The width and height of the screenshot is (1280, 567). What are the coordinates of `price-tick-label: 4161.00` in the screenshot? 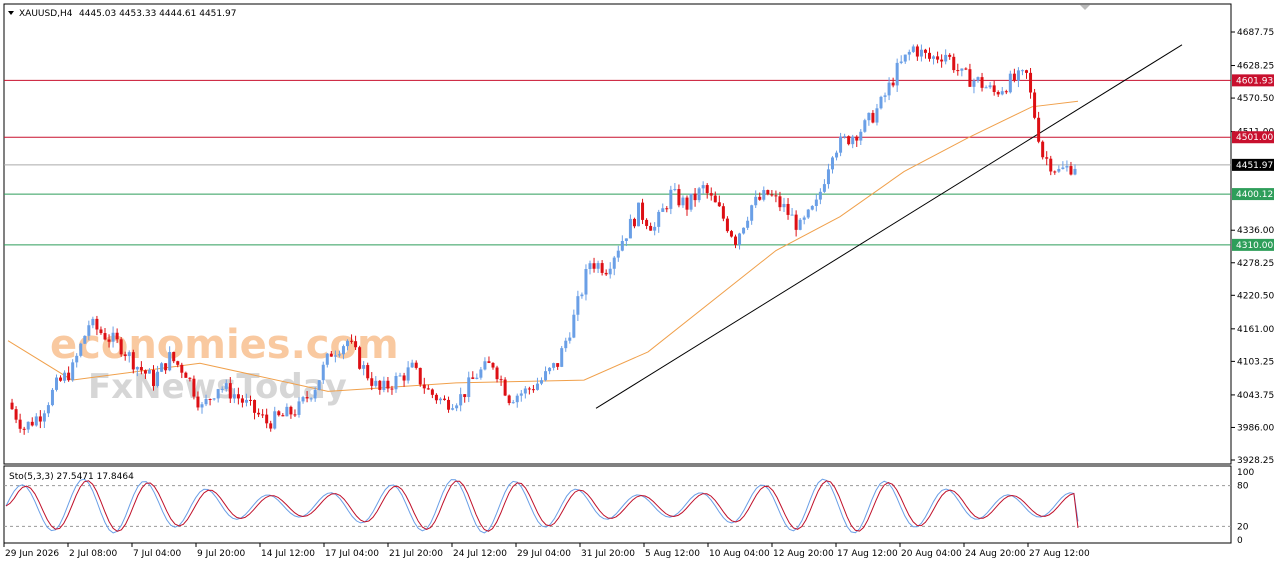 It's located at (1255, 330).